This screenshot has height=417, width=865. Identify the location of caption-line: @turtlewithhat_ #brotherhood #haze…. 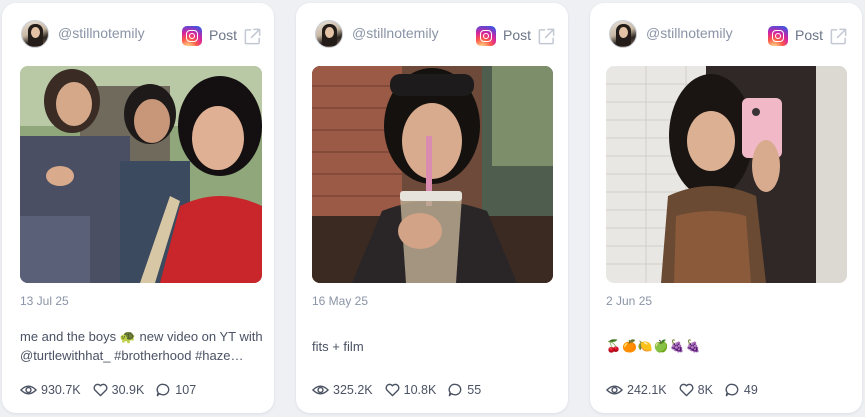
(132, 355).